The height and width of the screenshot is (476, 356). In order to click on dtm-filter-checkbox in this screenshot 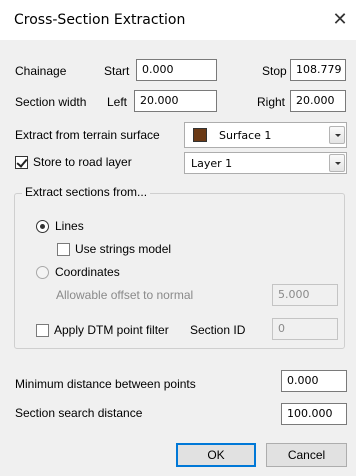, I will do `click(42, 330)`.